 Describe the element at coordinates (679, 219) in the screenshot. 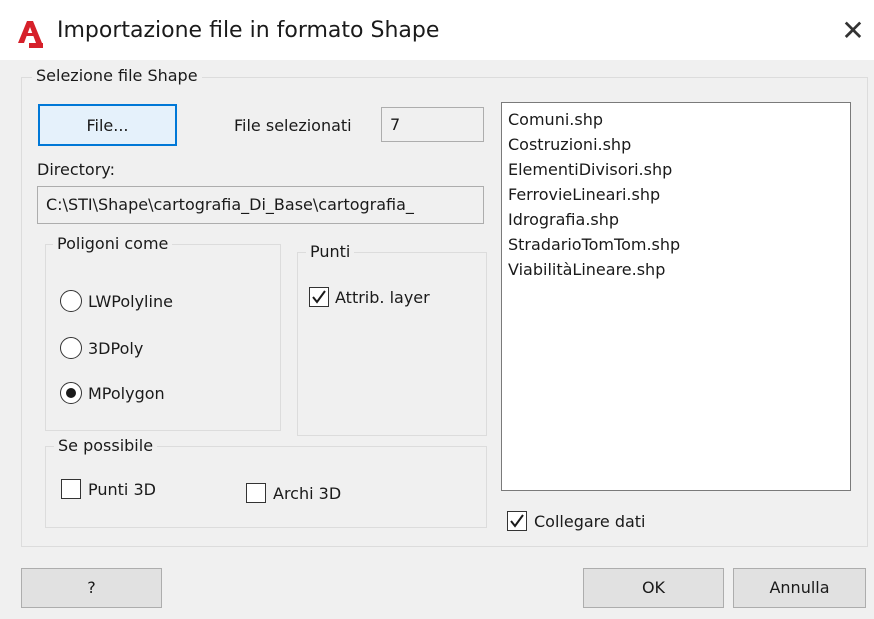

I see `file-list-item: Idrografia.shp` at that location.